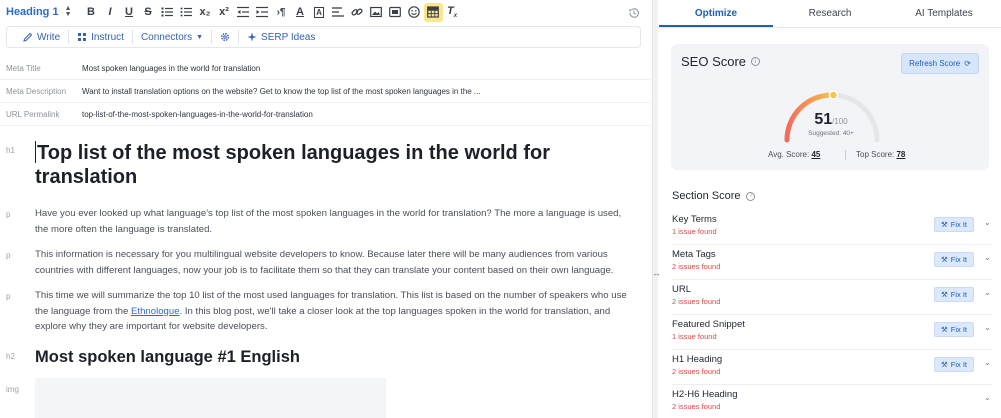 The image size is (1001, 418). I want to click on write-label: Write, so click(49, 37).